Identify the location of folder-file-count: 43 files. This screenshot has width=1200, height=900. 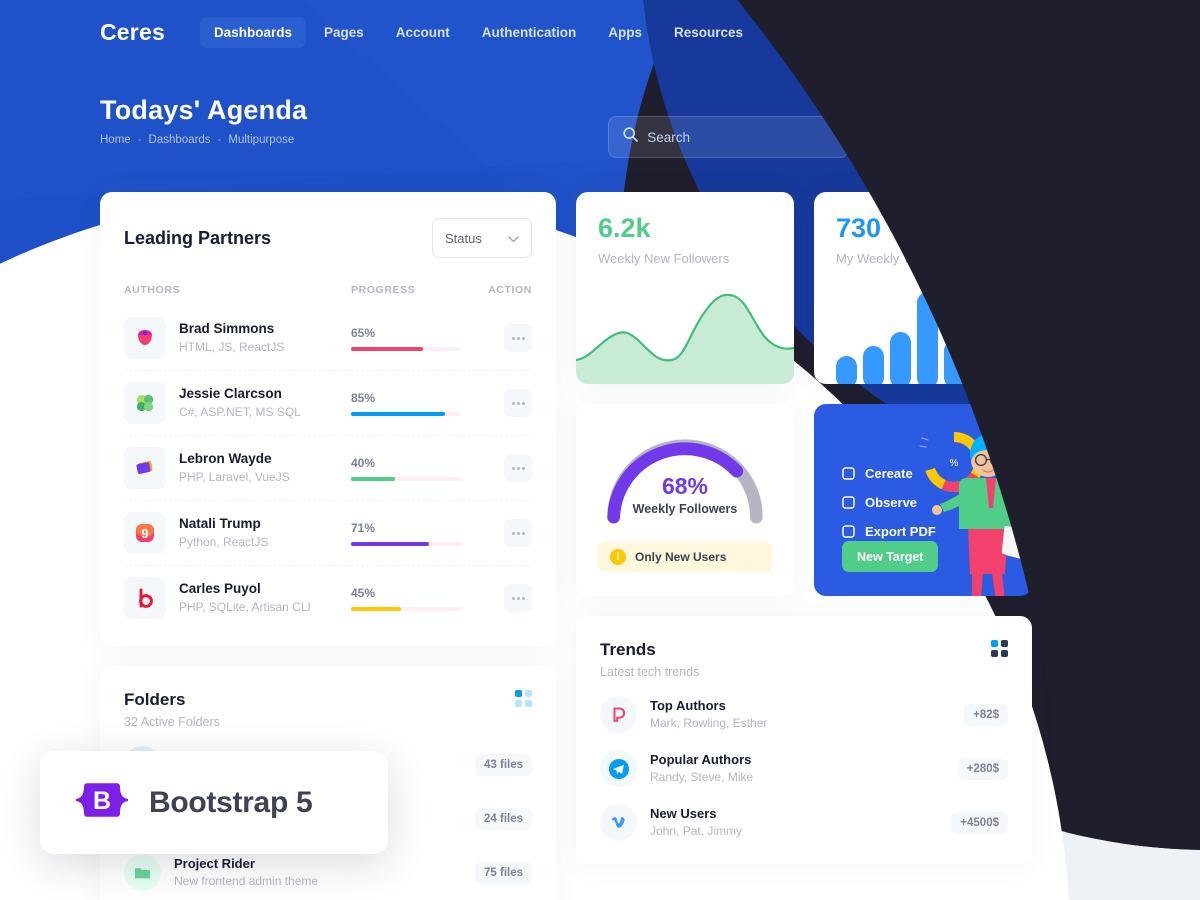
(503, 764).